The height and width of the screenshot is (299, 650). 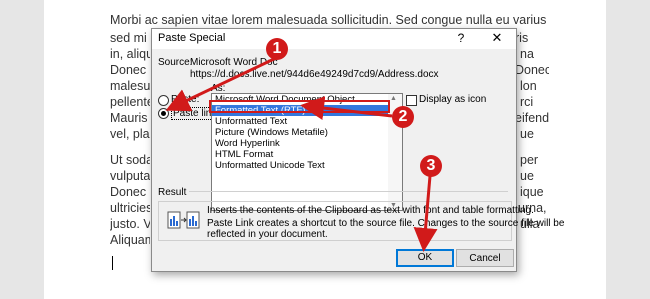 What do you see at coordinates (130, 176) in the screenshot?
I see `doc-line-10: vulputate` at bounding box center [130, 176].